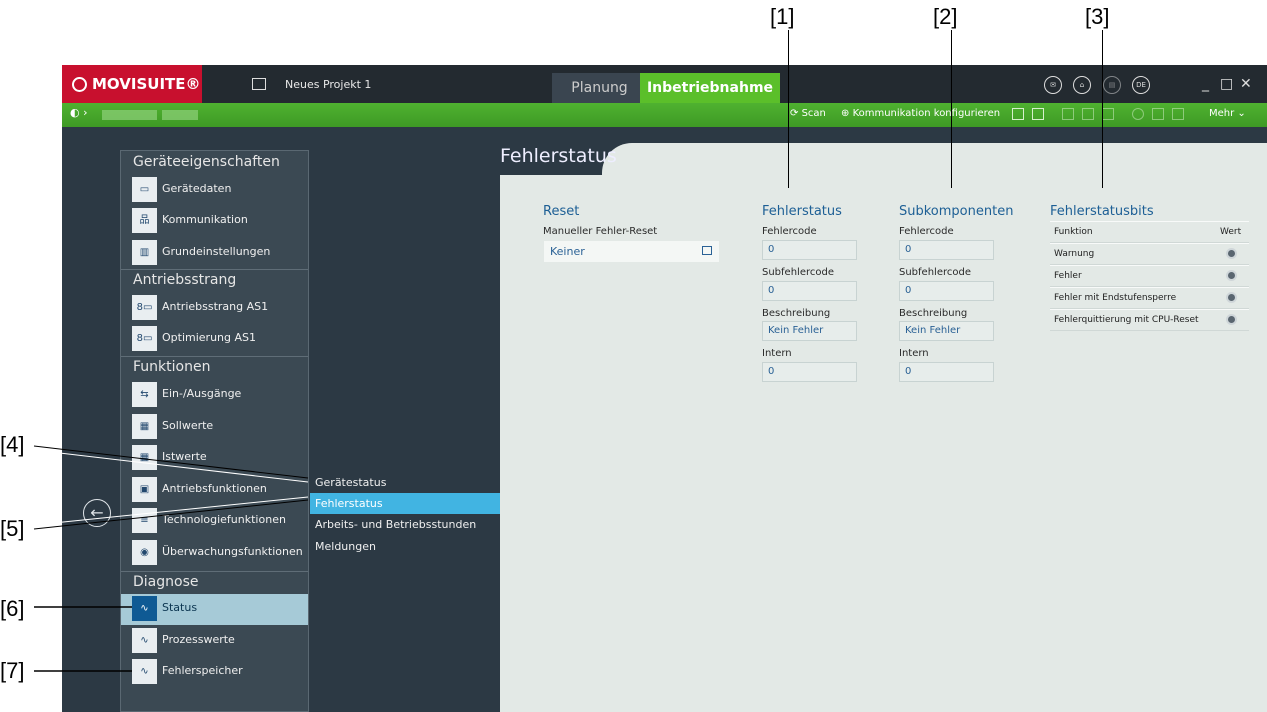 Image resolution: width=1267 pixels, height=712 pixels. Describe the element at coordinates (171, 558) in the screenshot. I see `callout-leaders` at that location.